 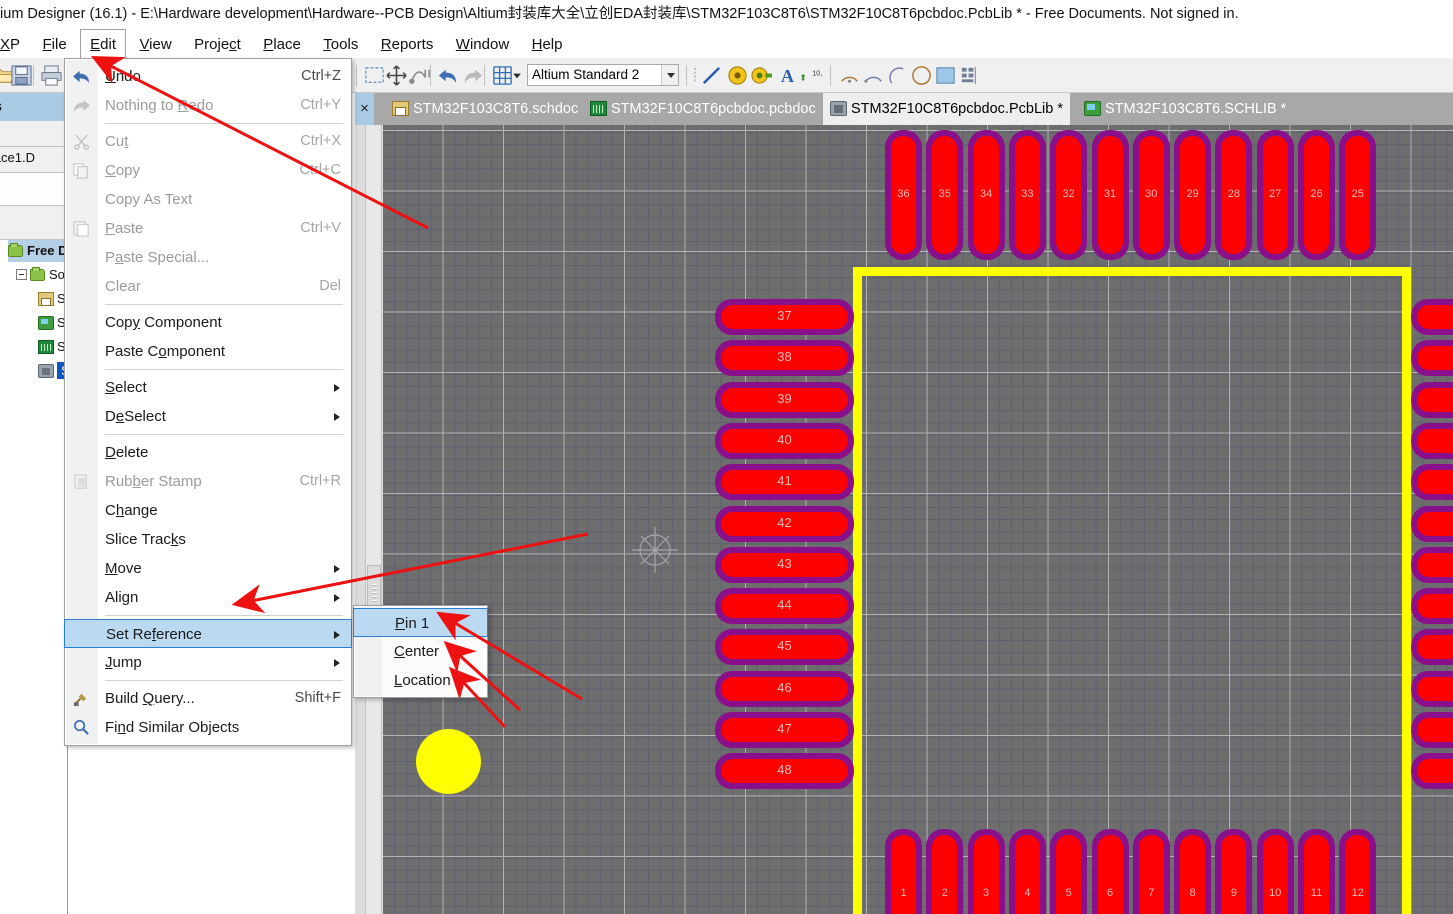 What do you see at coordinates (849, 75) in the screenshot?
I see `arc-center-icon` at bounding box center [849, 75].